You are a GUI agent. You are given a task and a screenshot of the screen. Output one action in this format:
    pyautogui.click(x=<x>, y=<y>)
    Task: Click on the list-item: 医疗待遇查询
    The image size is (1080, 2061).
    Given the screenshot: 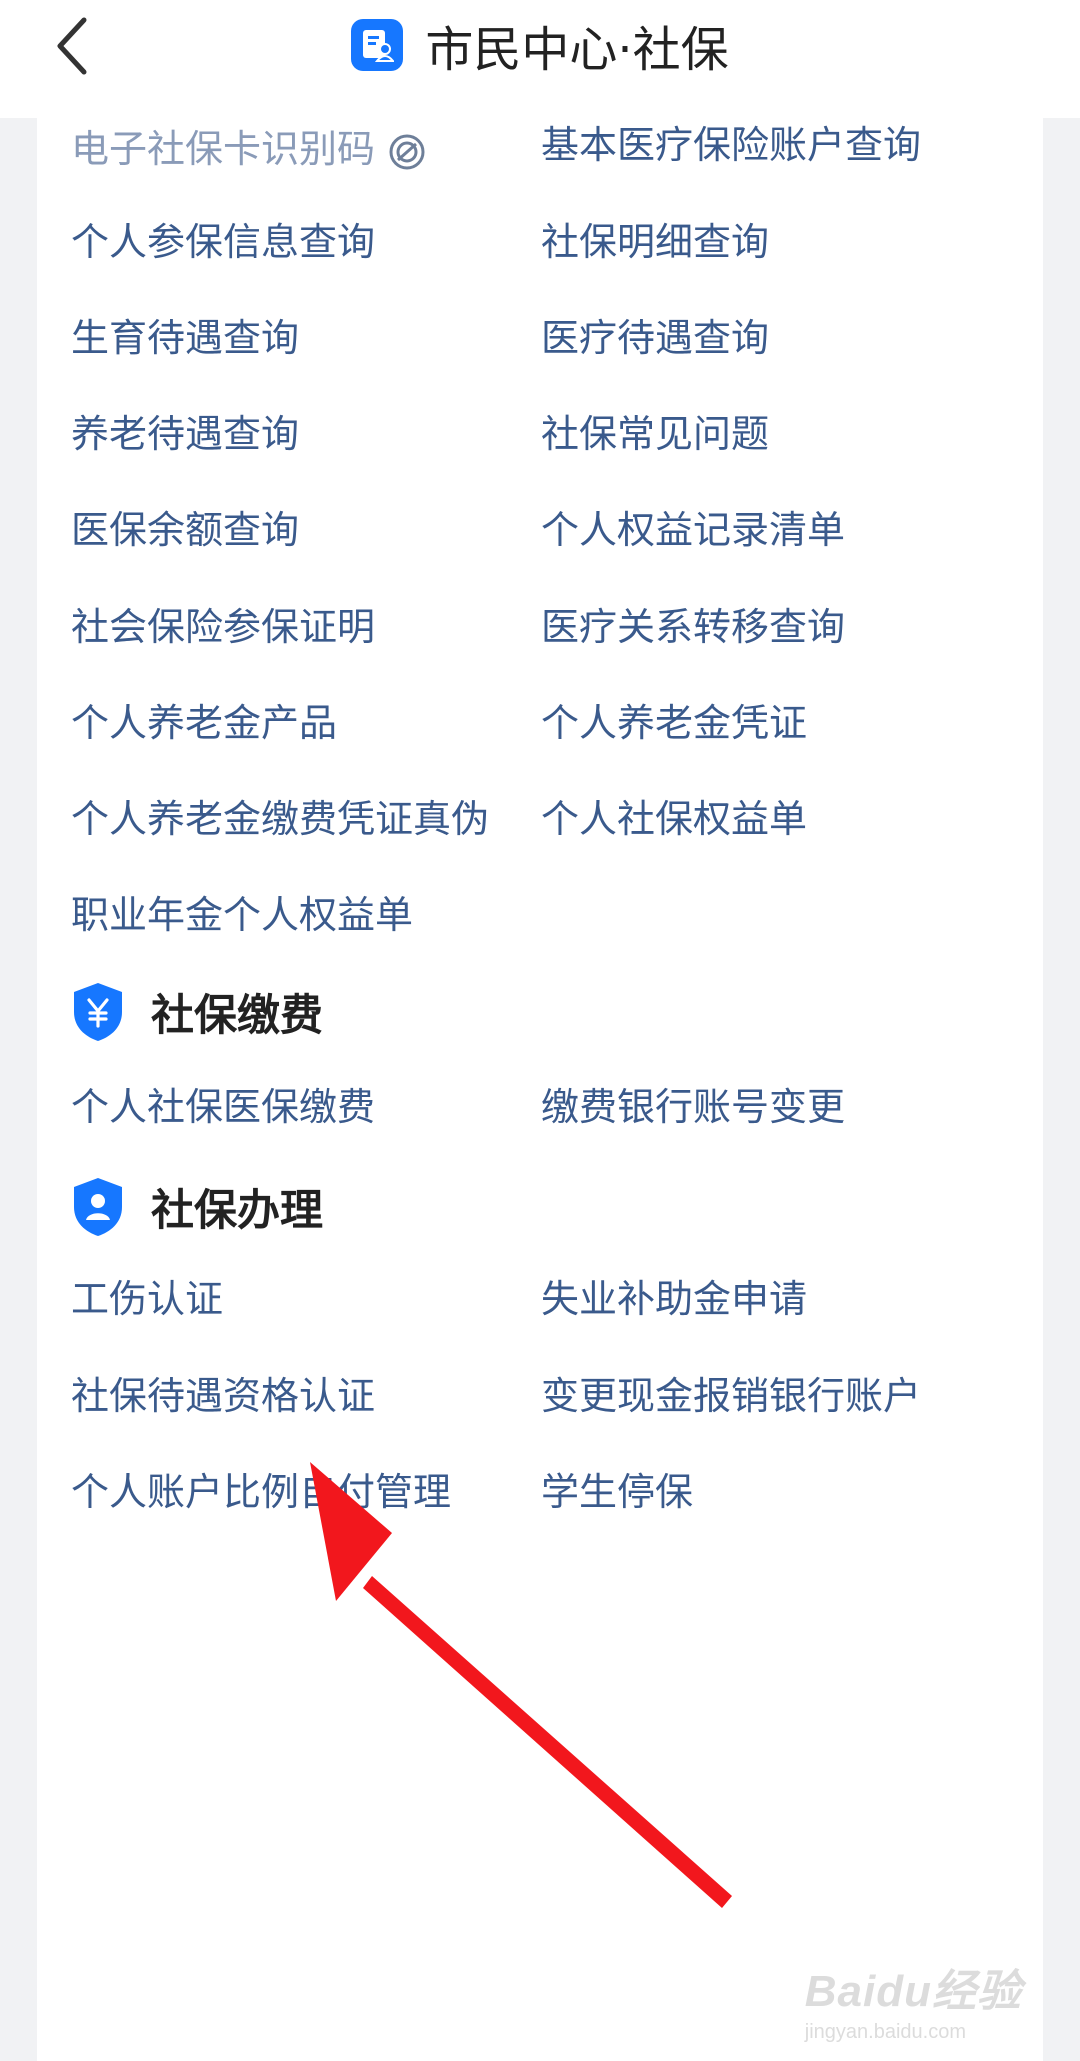 What is the action you would take?
    pyautogui.click(x=655, y=338)
    